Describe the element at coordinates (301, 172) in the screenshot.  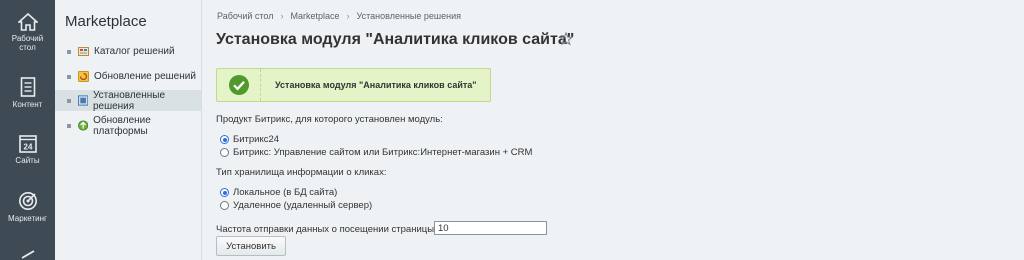
I see `storage-label: Тип хранилища информации о кликах:` at that location.